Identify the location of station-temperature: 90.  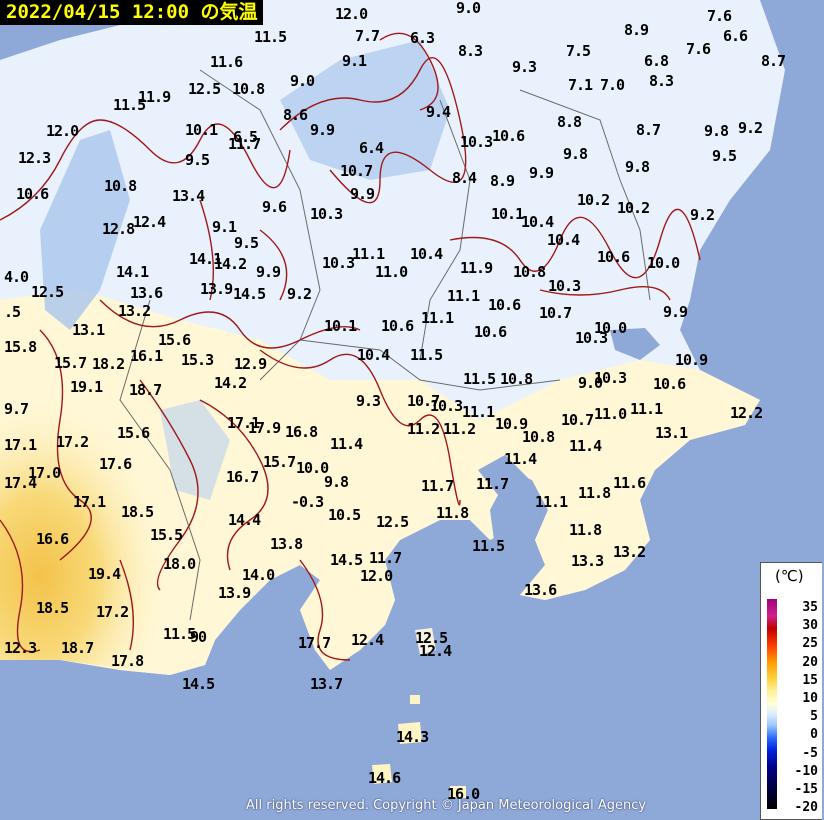
(198, 637).